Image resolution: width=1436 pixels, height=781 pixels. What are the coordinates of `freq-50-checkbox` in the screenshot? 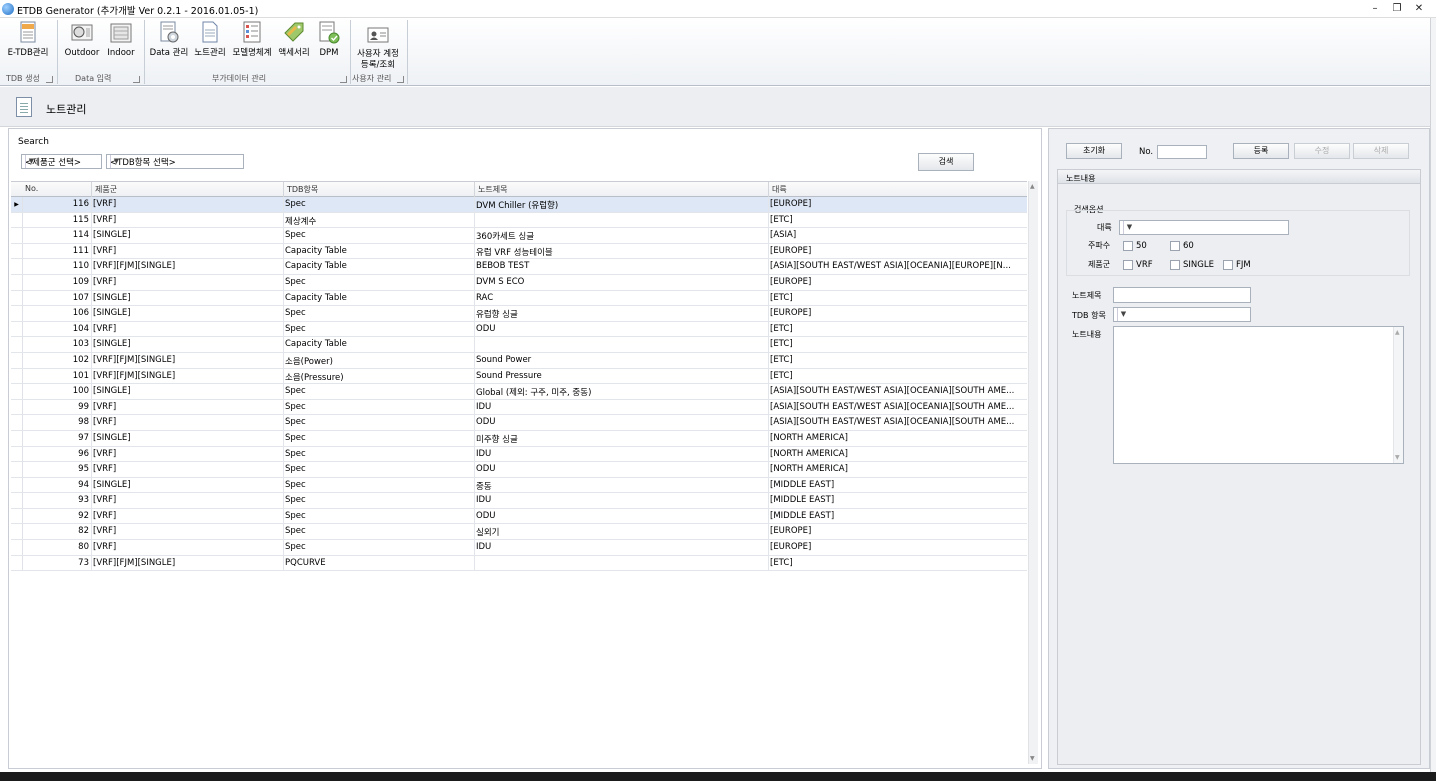 It's located at (1128, 246).